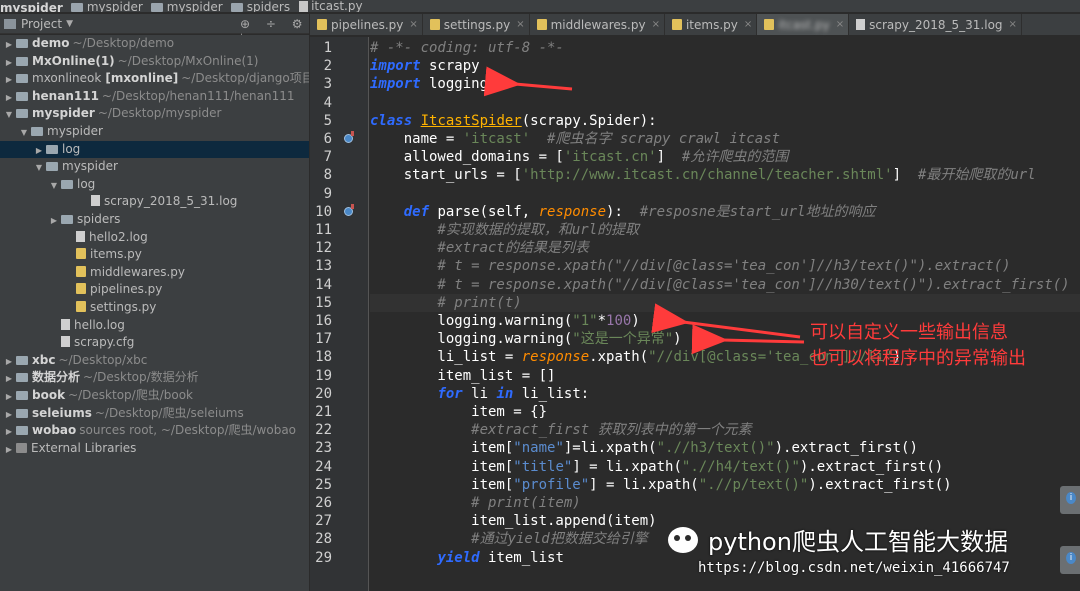 The image size is (1080, 591). What do you see at coordinates (725, 503) in the screenshot?
I see `code-line: # print(item)` at bounding box center [725, 503].